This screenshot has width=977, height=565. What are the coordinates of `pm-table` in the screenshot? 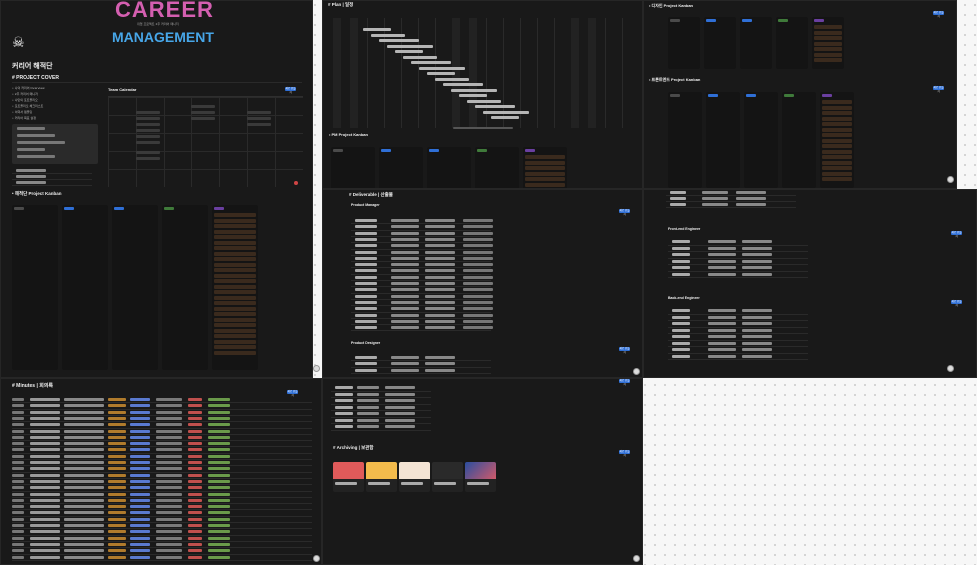 It's located at (491, 275).